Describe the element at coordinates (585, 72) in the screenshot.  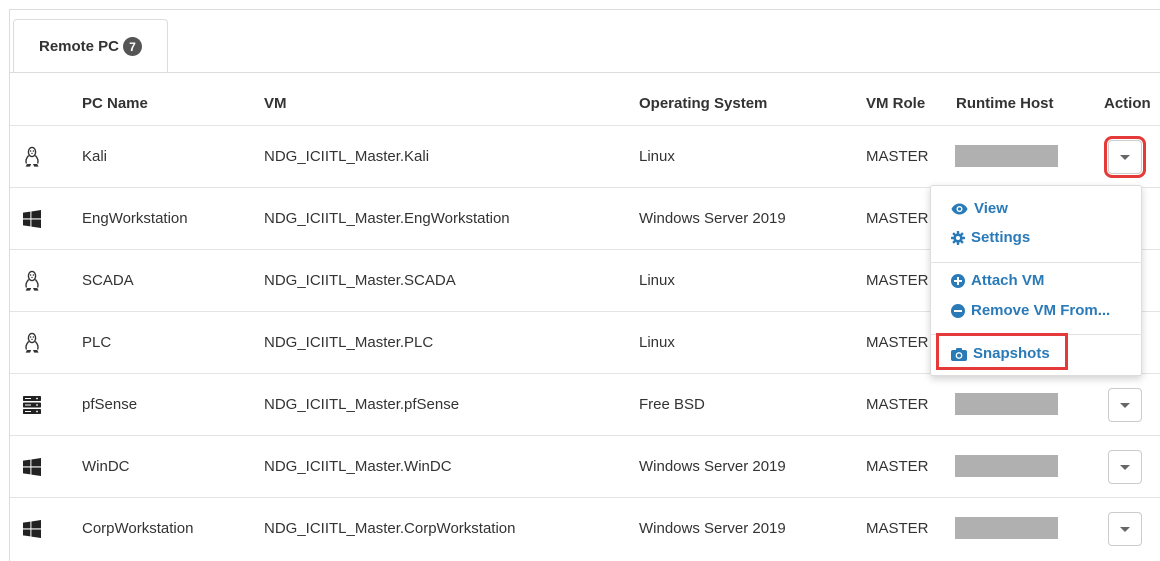
I see `table-divider` at that location.